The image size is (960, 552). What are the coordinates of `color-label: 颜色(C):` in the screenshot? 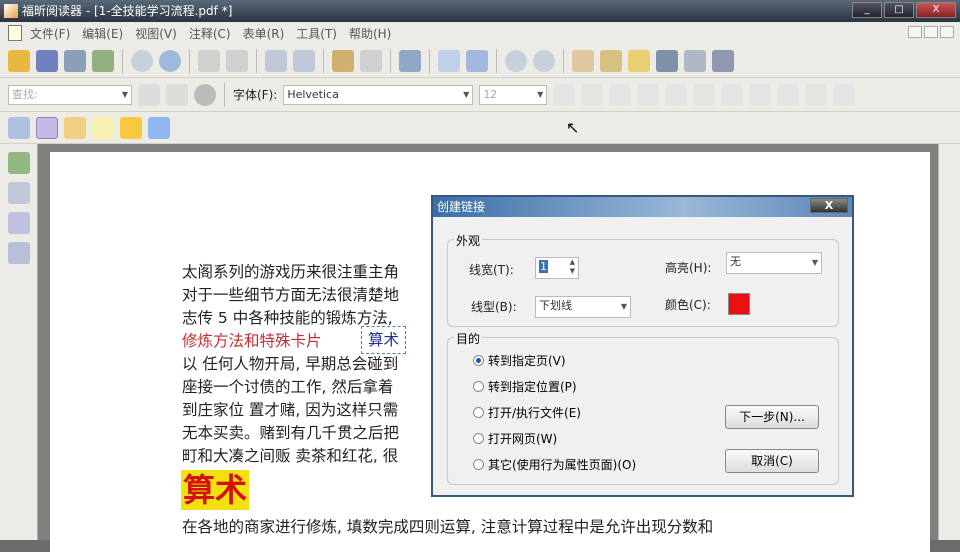 It's located at (688, 305).